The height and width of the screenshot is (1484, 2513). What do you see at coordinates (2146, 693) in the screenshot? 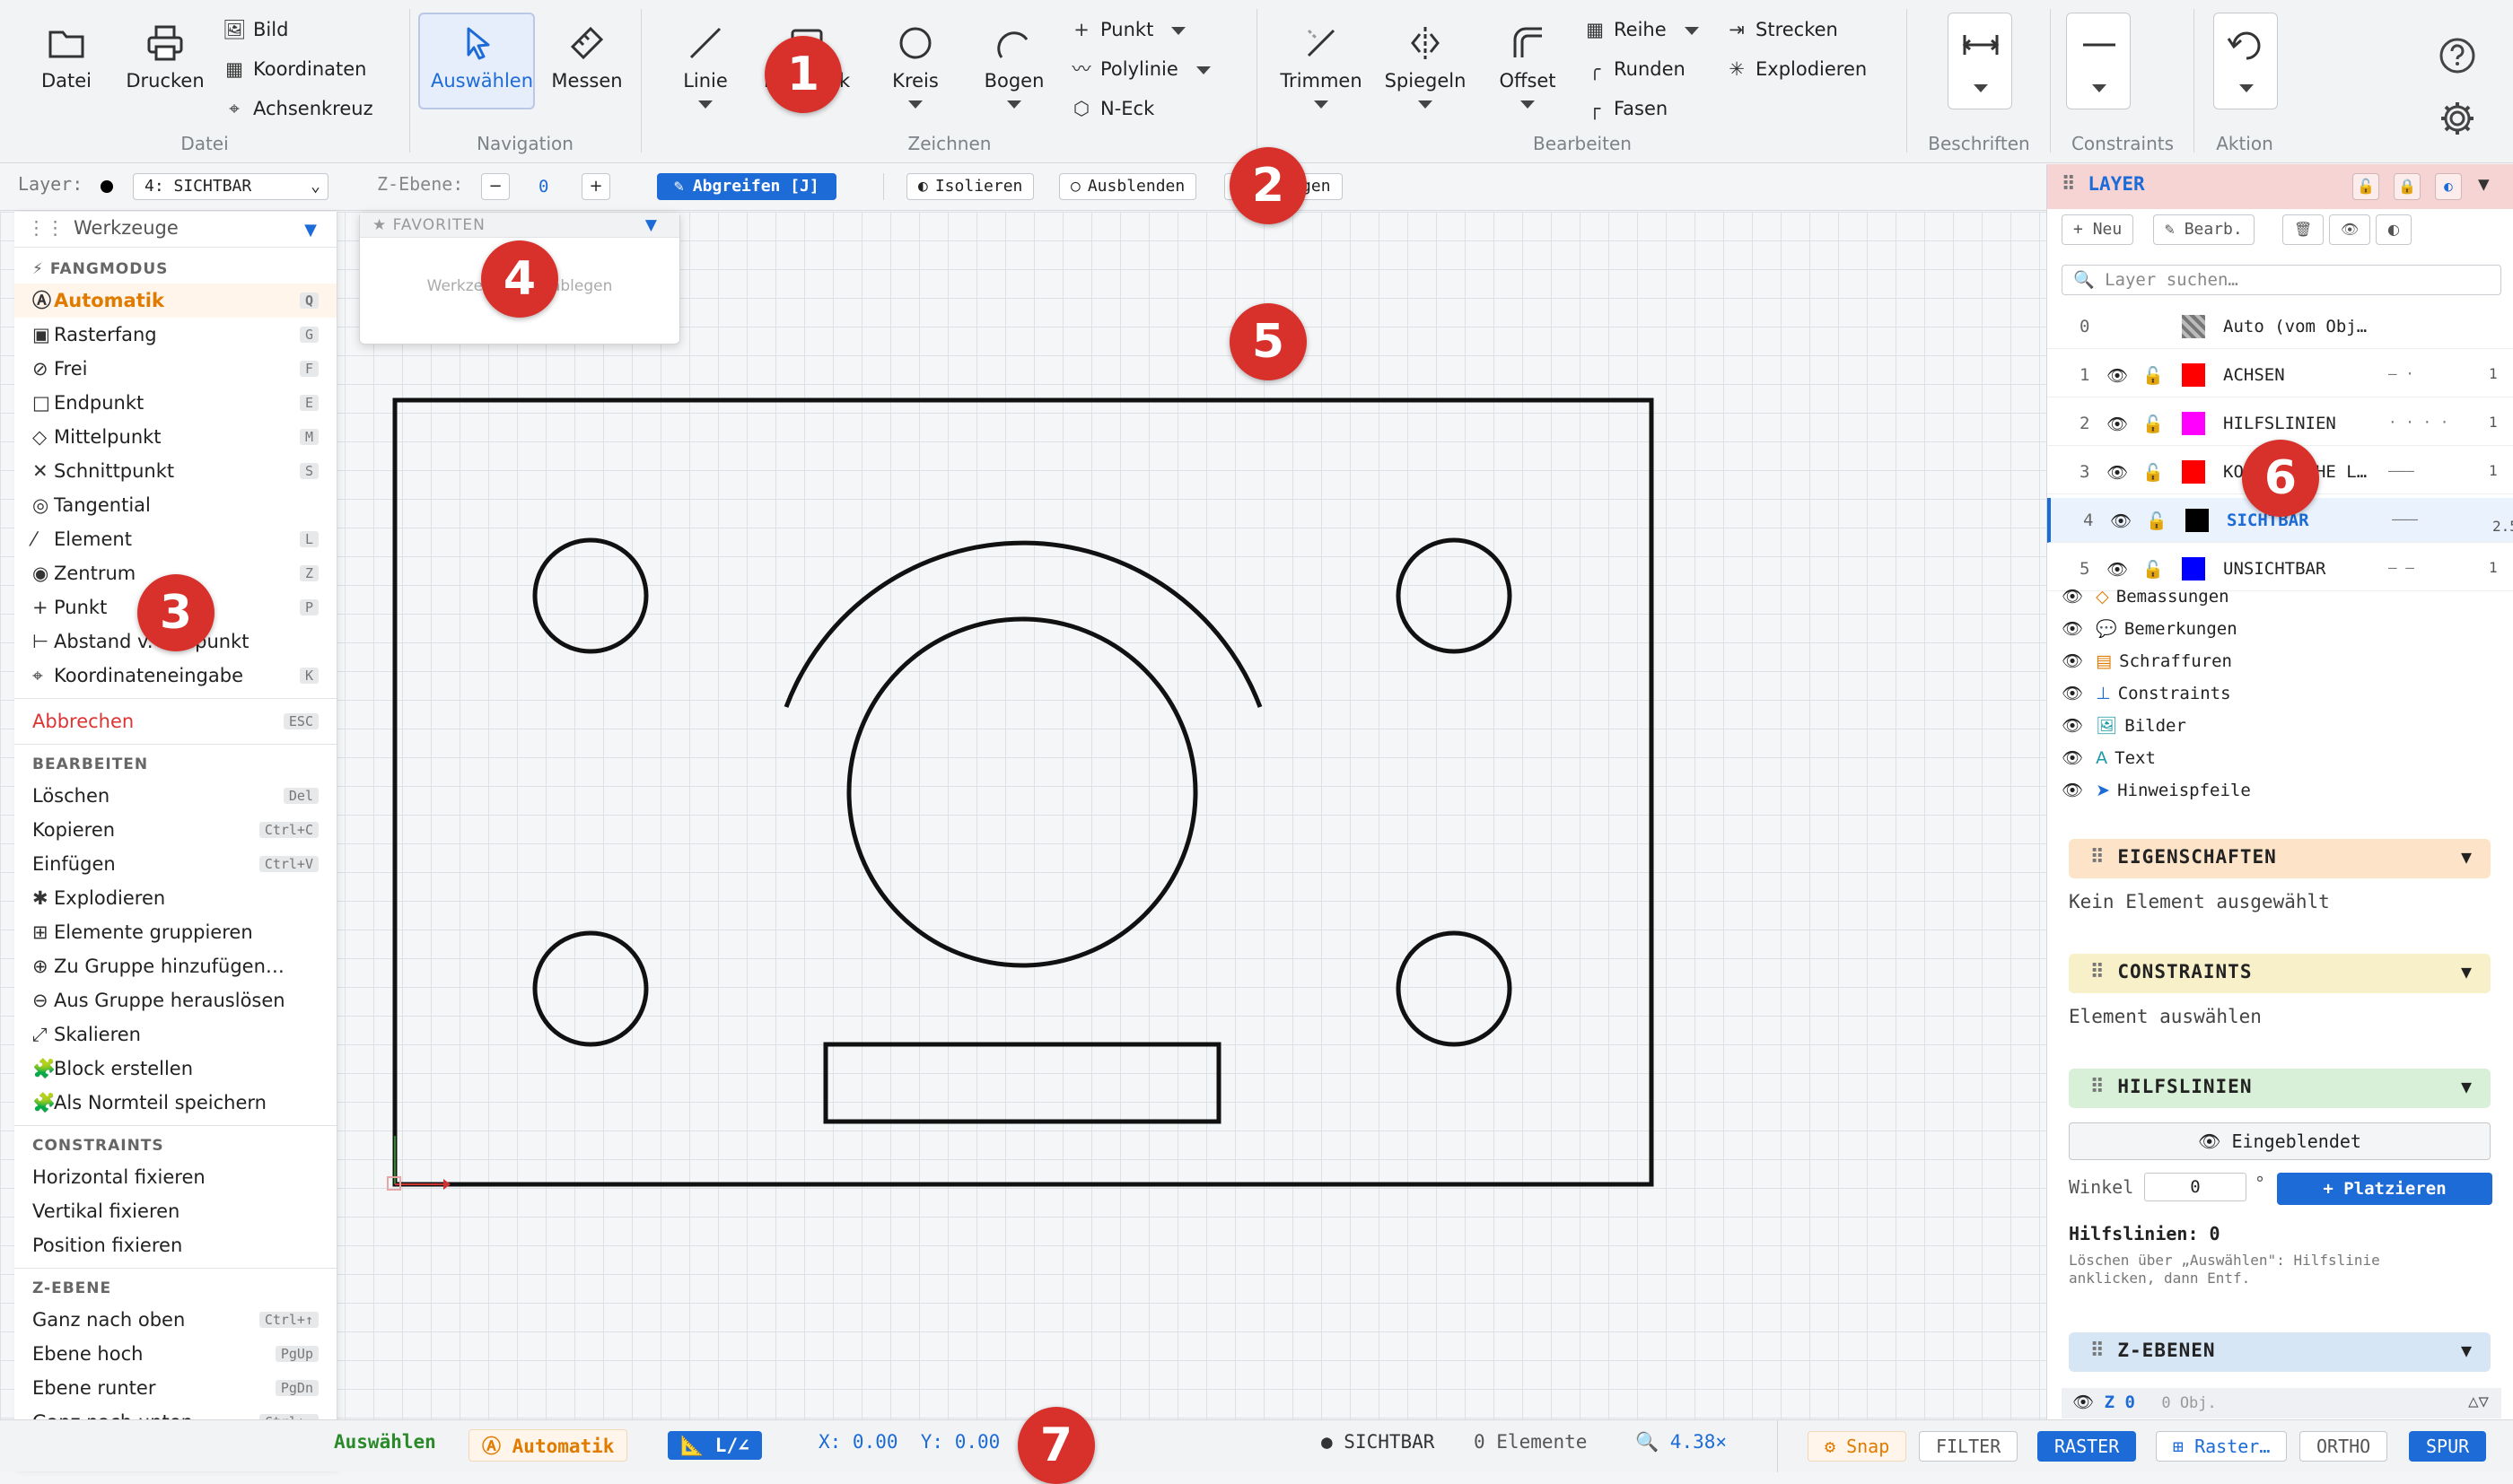
I see `visibility-item: 👁 ⊥ Constraints` at bounding box center [2146, 693].